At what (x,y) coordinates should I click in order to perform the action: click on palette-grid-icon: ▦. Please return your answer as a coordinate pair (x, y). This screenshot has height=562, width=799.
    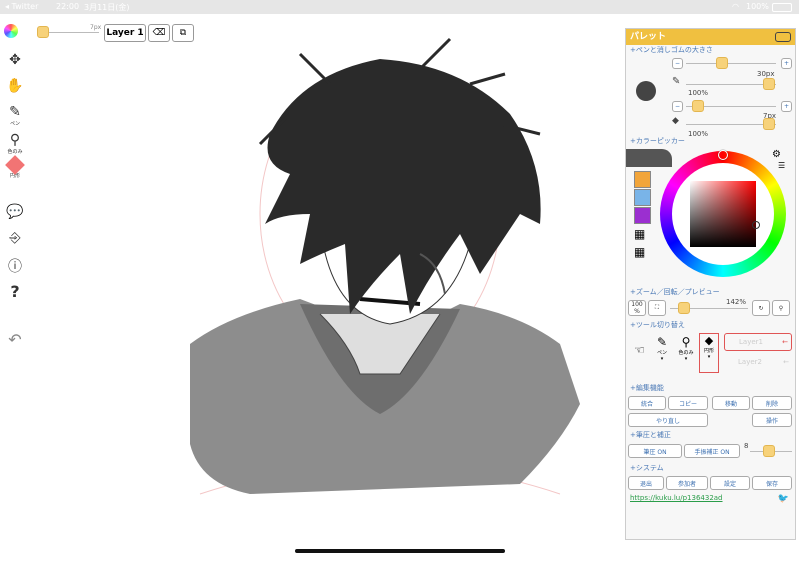
    Looking at the image, I should click on (639, 252).